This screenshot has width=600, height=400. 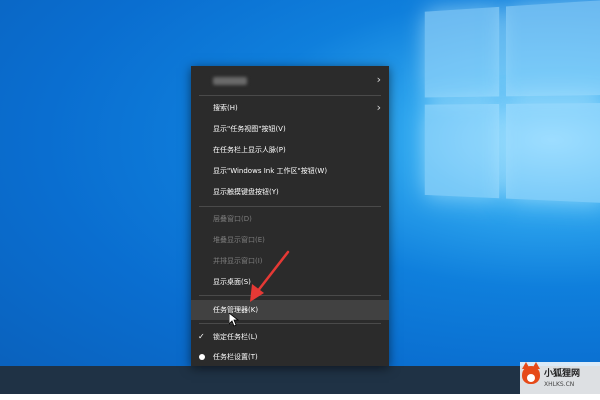 What do you see at coordinates (225, 108) in the screenshot?
I see `menu-item-label: 搜索(H)` at bounding box center [225, 108].